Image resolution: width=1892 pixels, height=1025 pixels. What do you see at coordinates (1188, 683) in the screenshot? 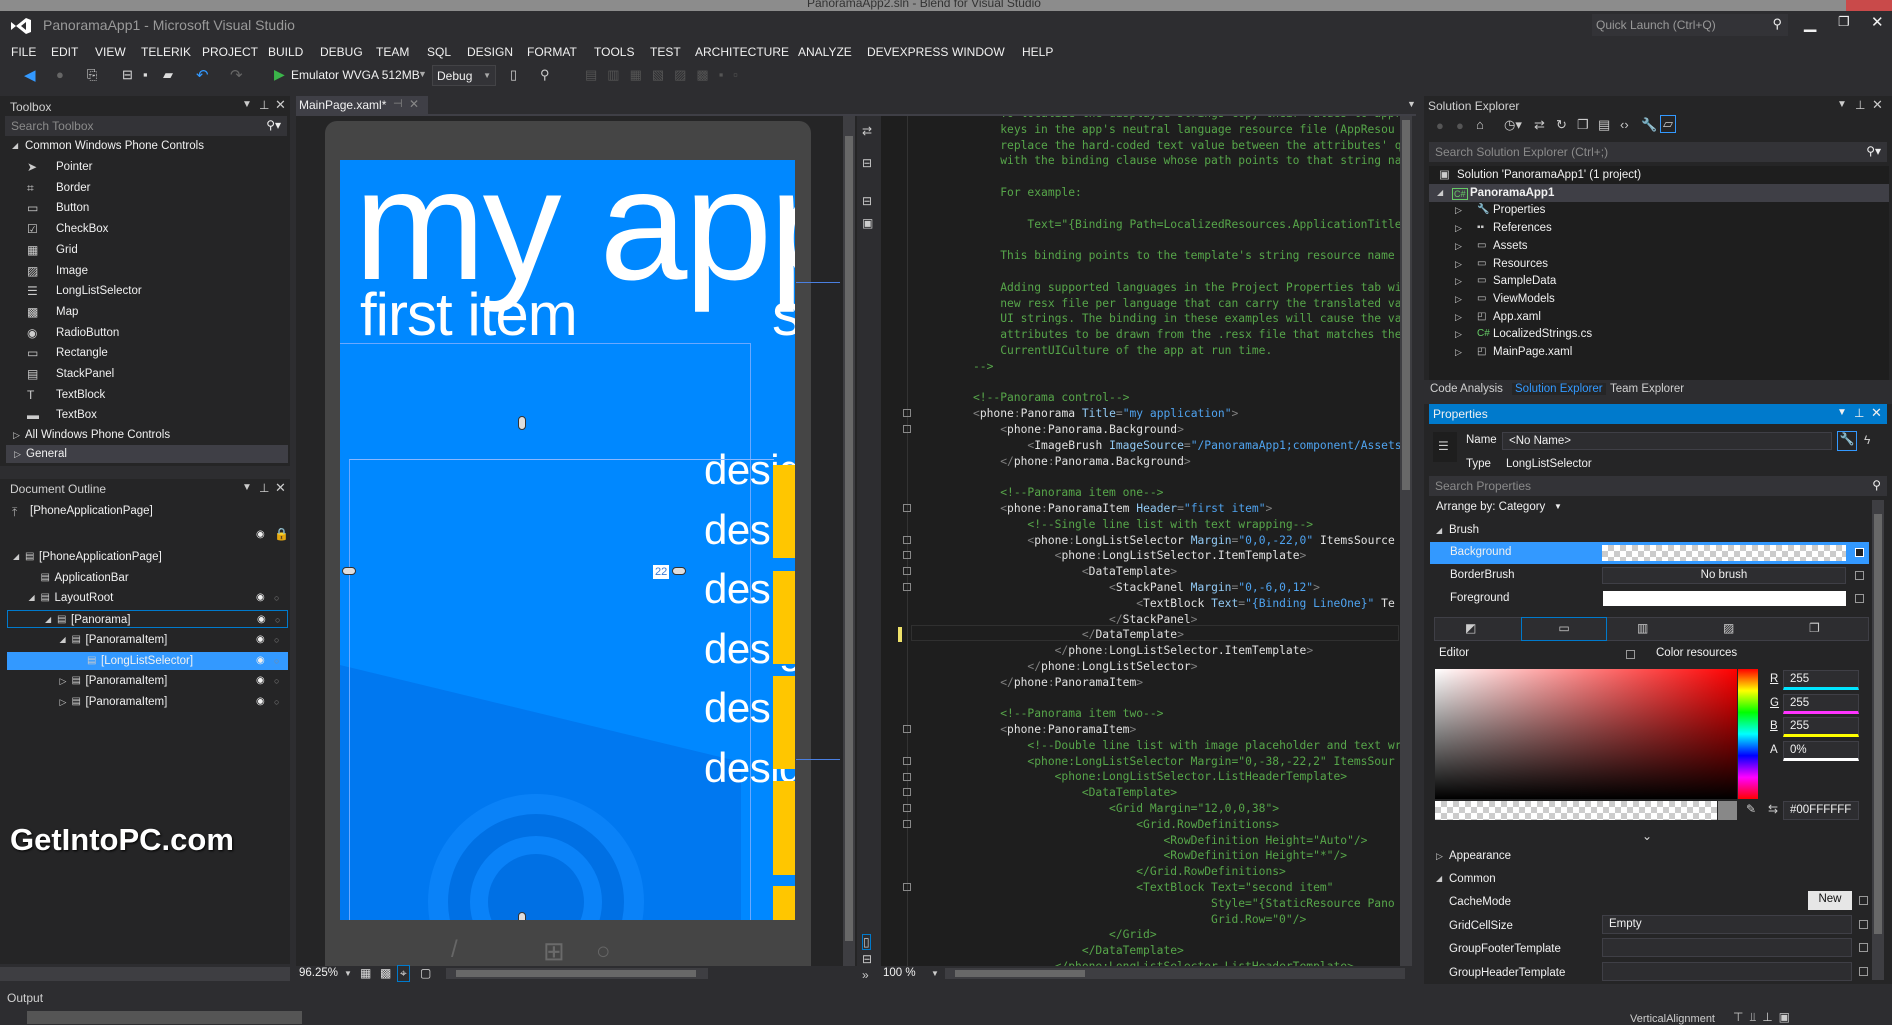
I see `code-line: </phone:PanoramaItem>` at bounding box center [1188, 683].